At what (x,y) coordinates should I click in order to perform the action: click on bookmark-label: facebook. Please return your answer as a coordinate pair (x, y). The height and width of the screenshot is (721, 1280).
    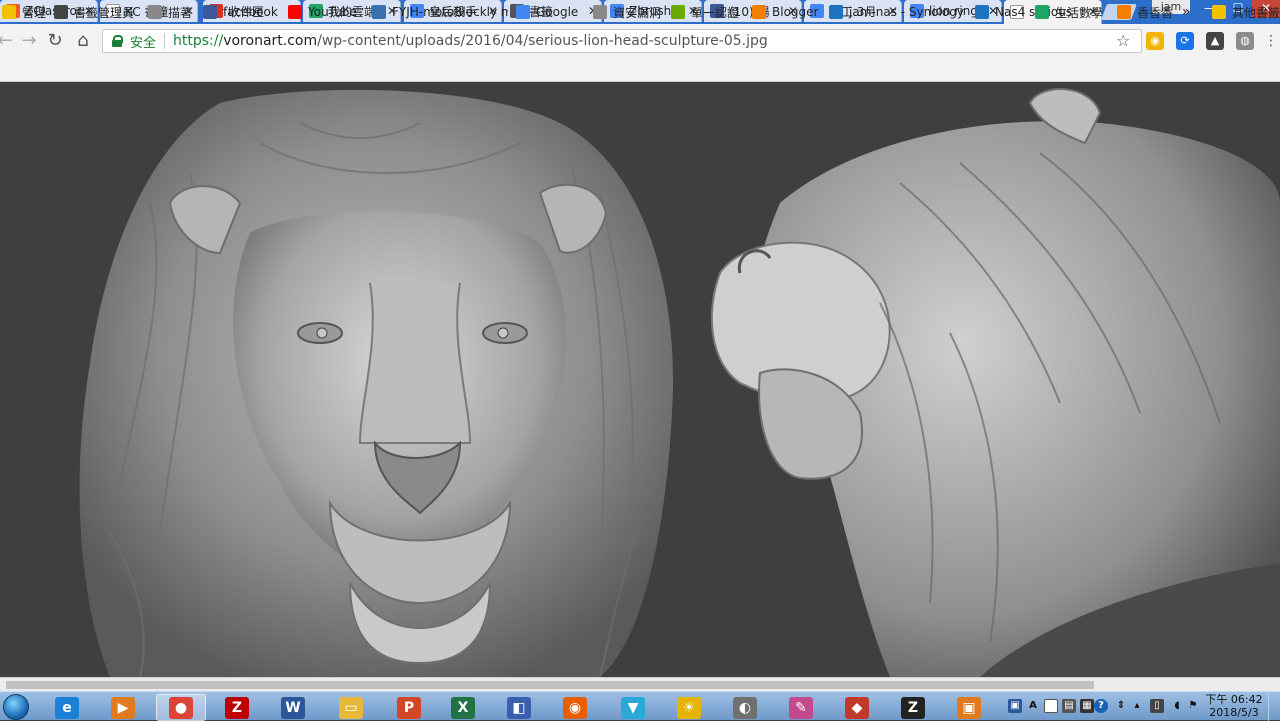
    Looking at the image, I should click on (250, 12).